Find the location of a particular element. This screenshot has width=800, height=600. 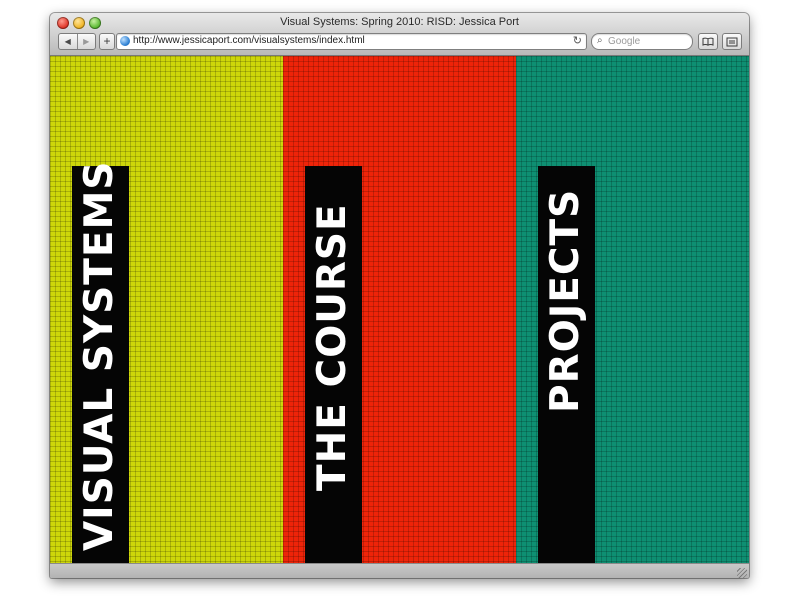

forward-arrow-icon: ▶ is located at coordinates (86, 41).